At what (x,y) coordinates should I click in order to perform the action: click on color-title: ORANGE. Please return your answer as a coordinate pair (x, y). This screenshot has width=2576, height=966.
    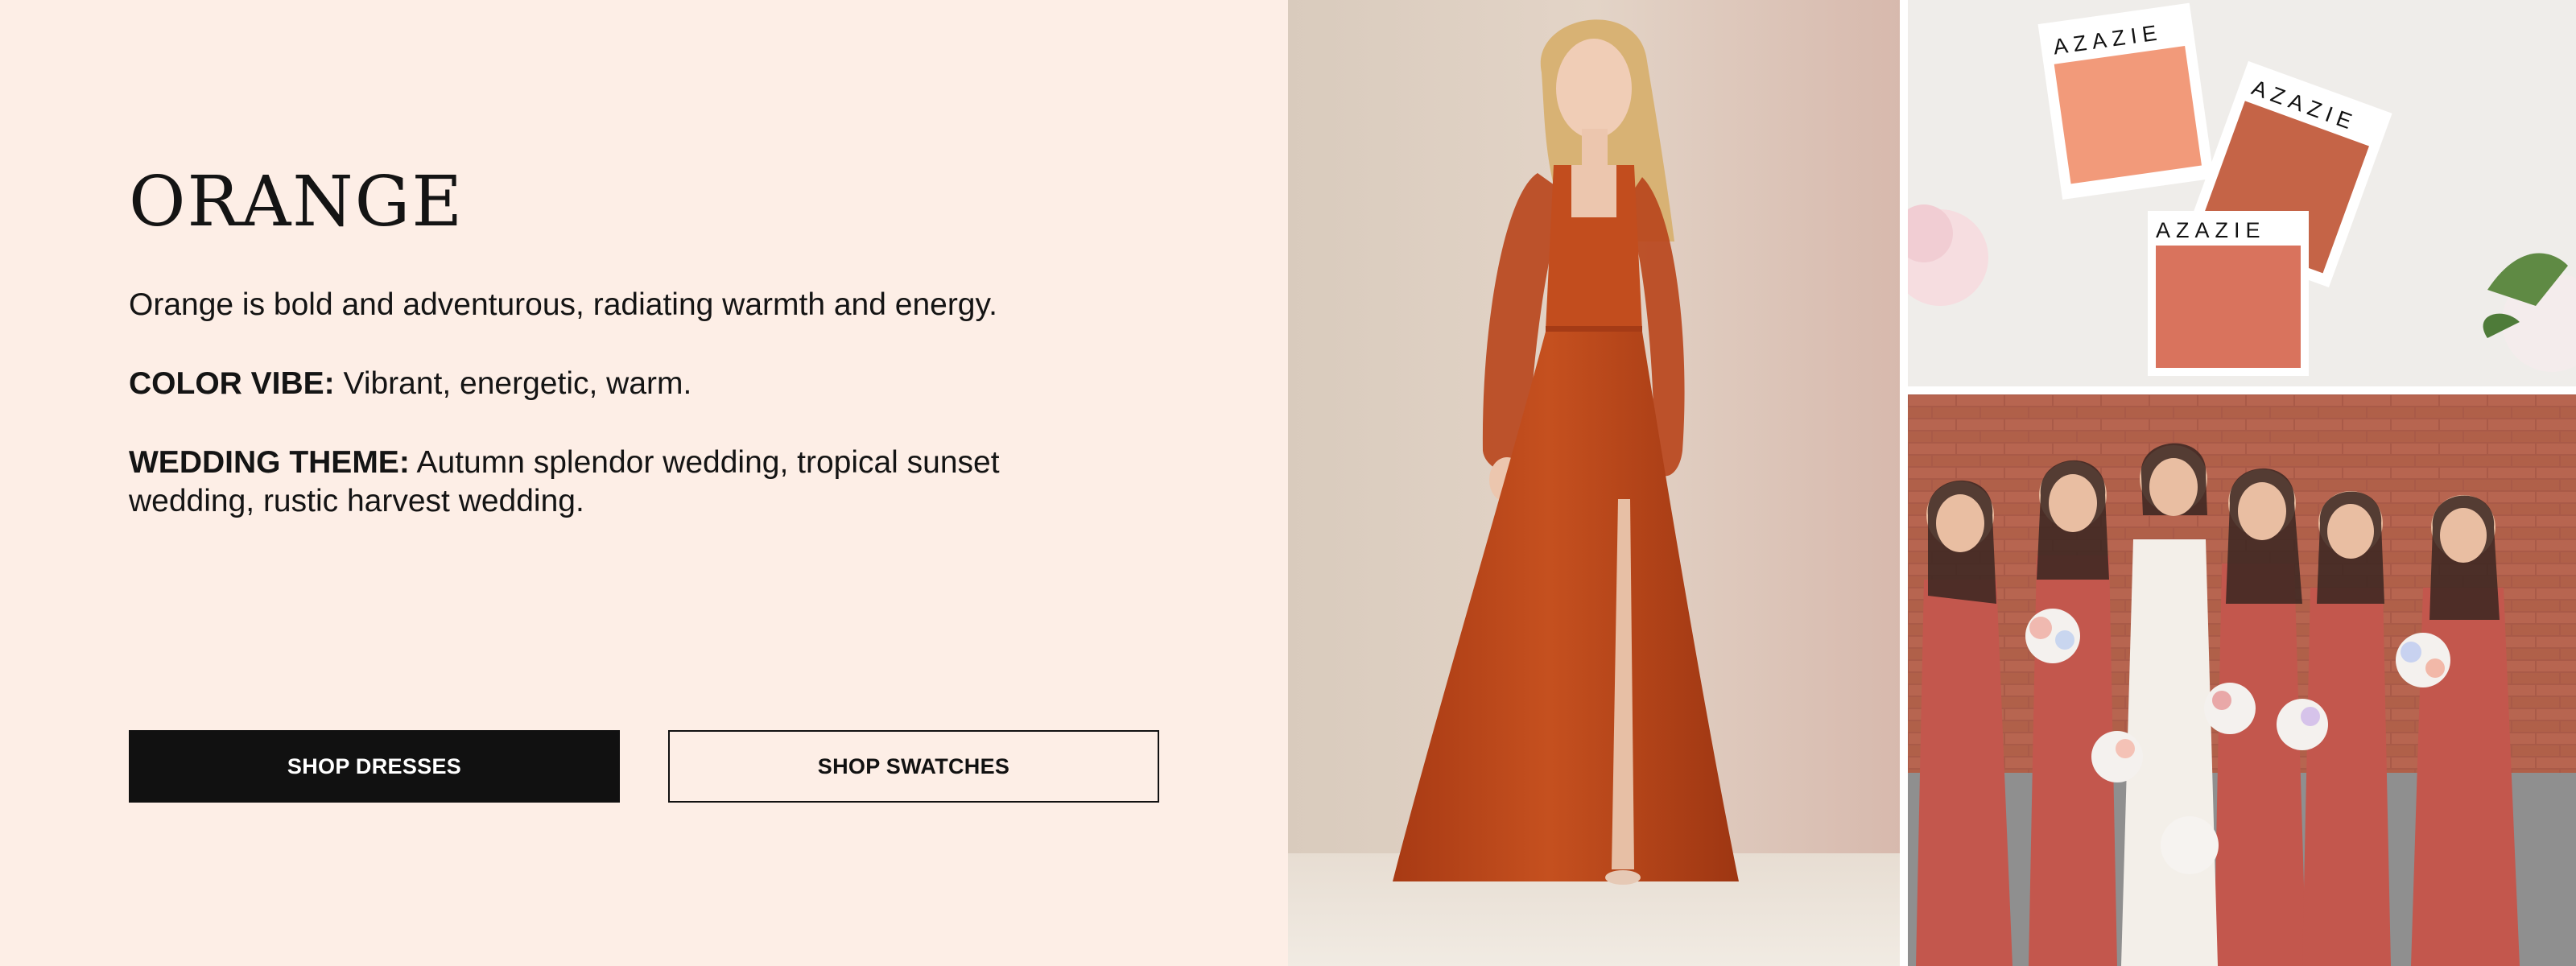
    Looking at the image, I should click on (296, 202).